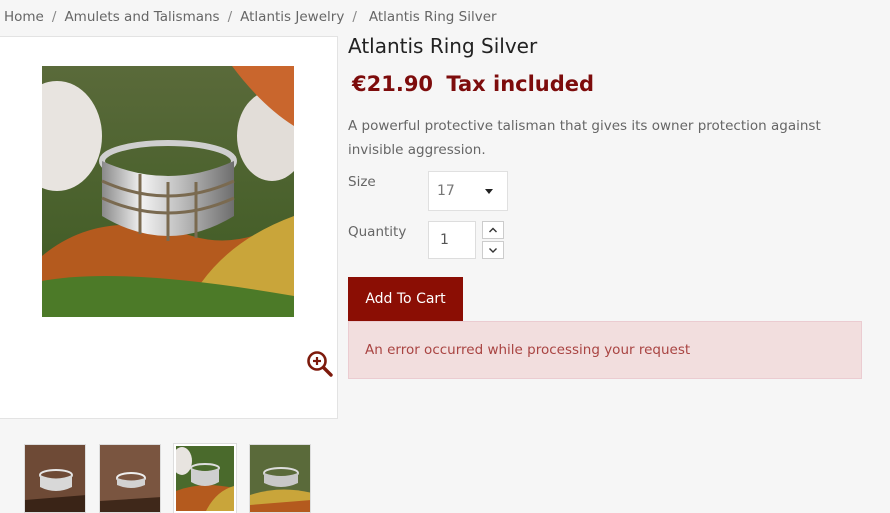 This screenshot has width=890, height=513. What do you see at coordinates (362, 182) in the screenshot?
I see `size-label: Size` at bounding box center [362, 182].